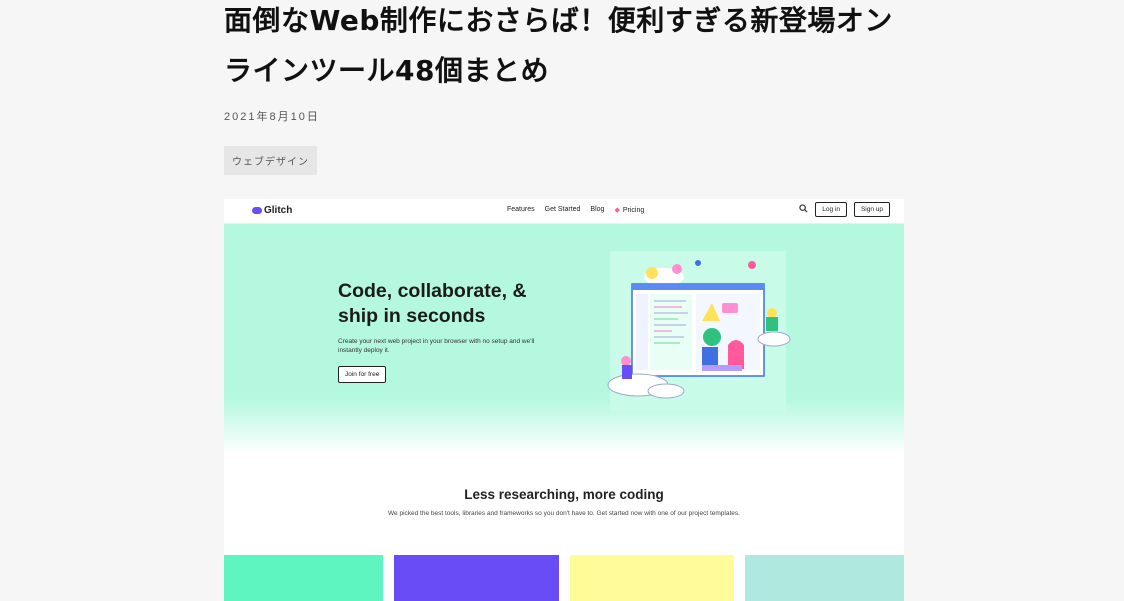 The image size is (1124, 601). What do you see at coordinates (272, 117) in the screenshot?
I see `article-date: 2021年8月10日` at bounding box center [272, 117].